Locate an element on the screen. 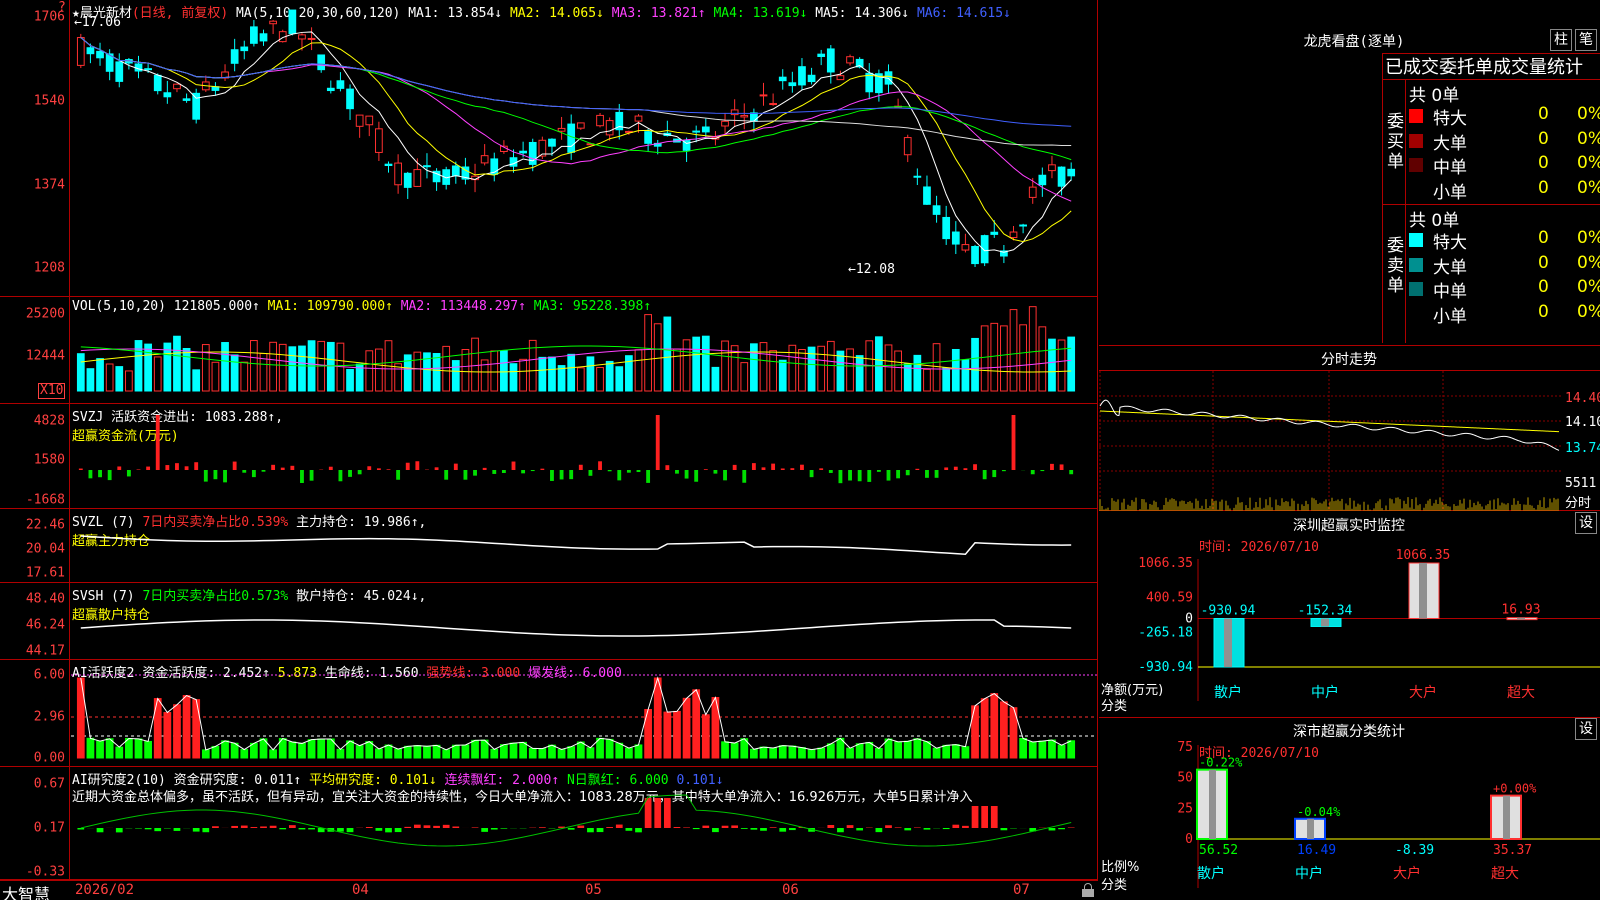 The height and width of the screenshot is (900, 1600). bar-view-button: 柱 is located at coordinates (1561, 40).